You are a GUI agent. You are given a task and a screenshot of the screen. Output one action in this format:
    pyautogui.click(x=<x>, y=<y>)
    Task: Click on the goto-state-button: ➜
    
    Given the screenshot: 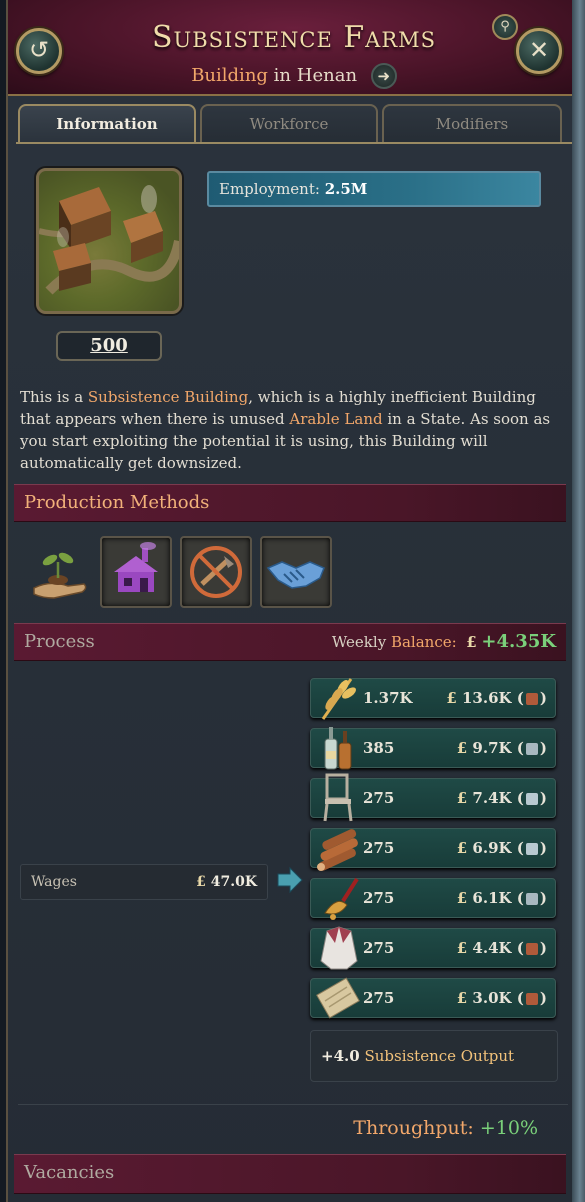 What is the action you would take?
    pyautogui.click(x=383, y=76)
    